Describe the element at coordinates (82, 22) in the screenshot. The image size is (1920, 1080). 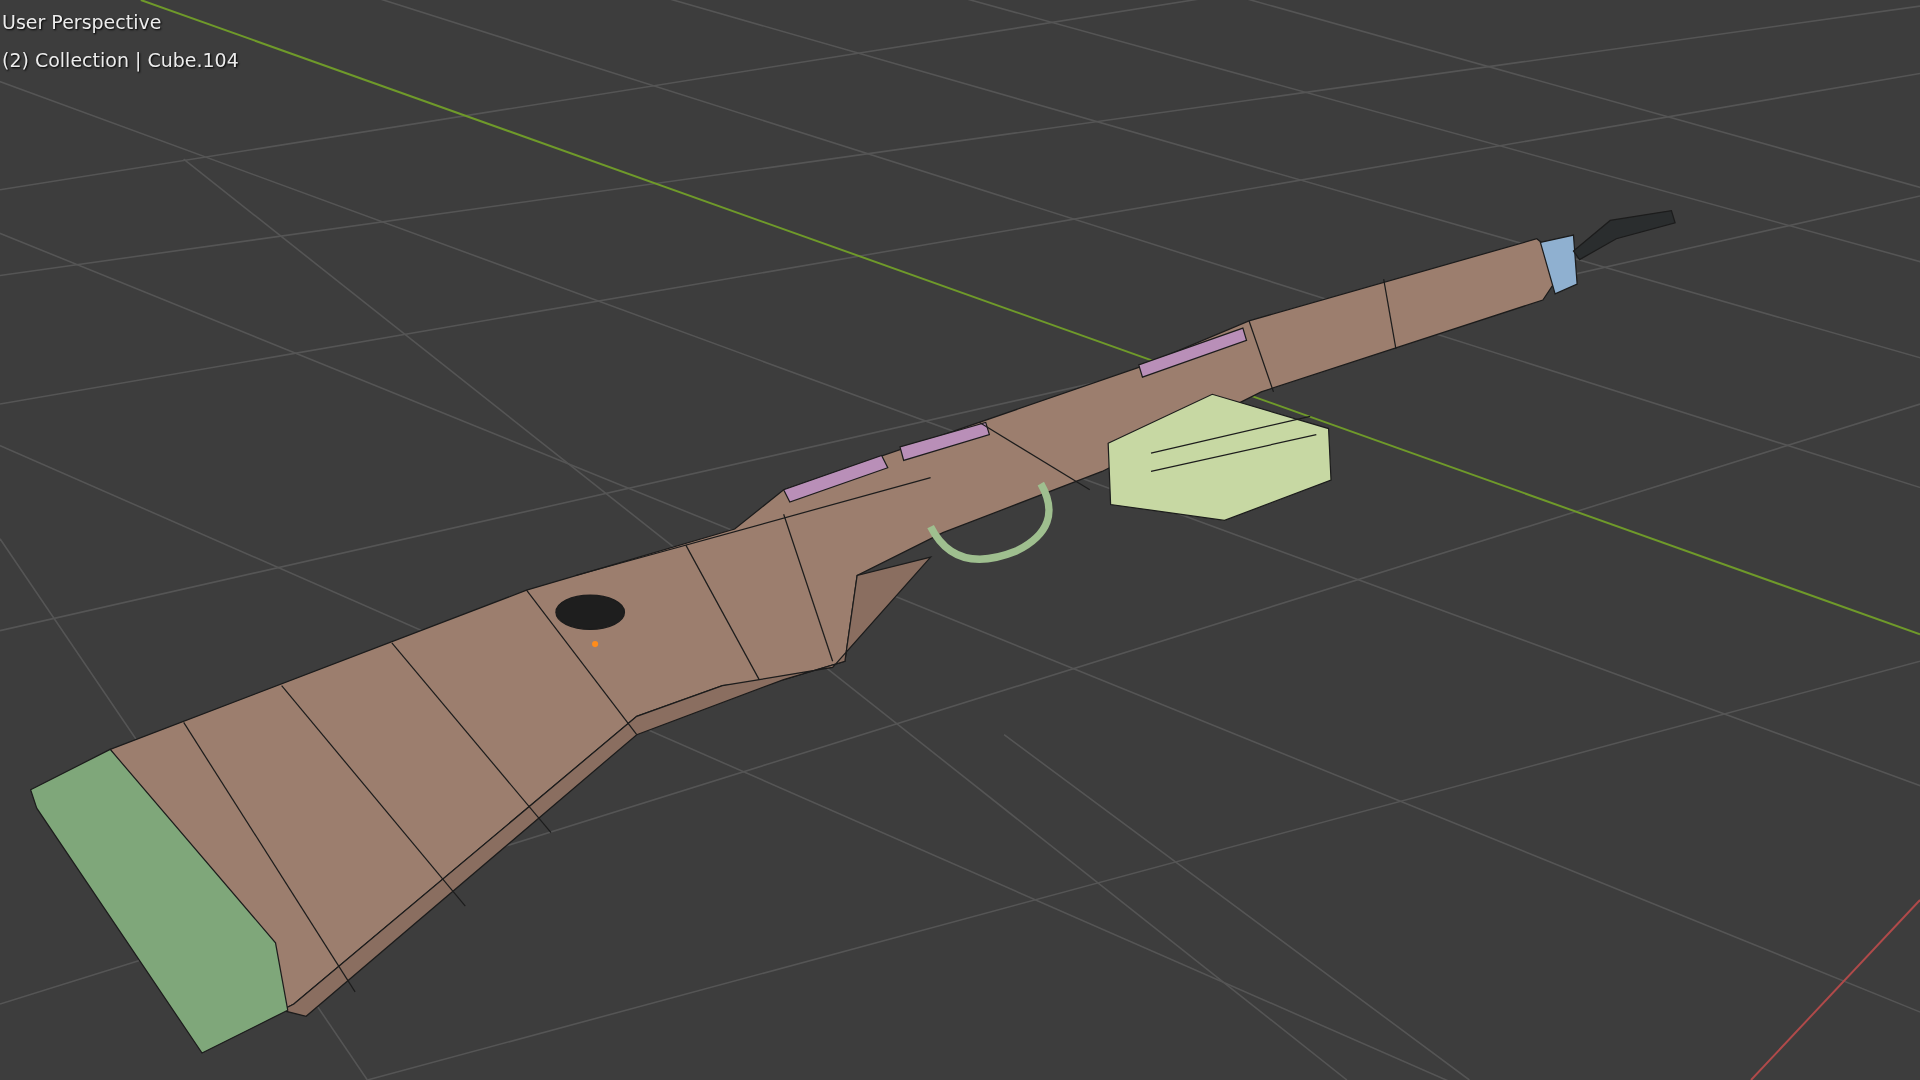
I see `view-name-label: User Perspective` at that location.